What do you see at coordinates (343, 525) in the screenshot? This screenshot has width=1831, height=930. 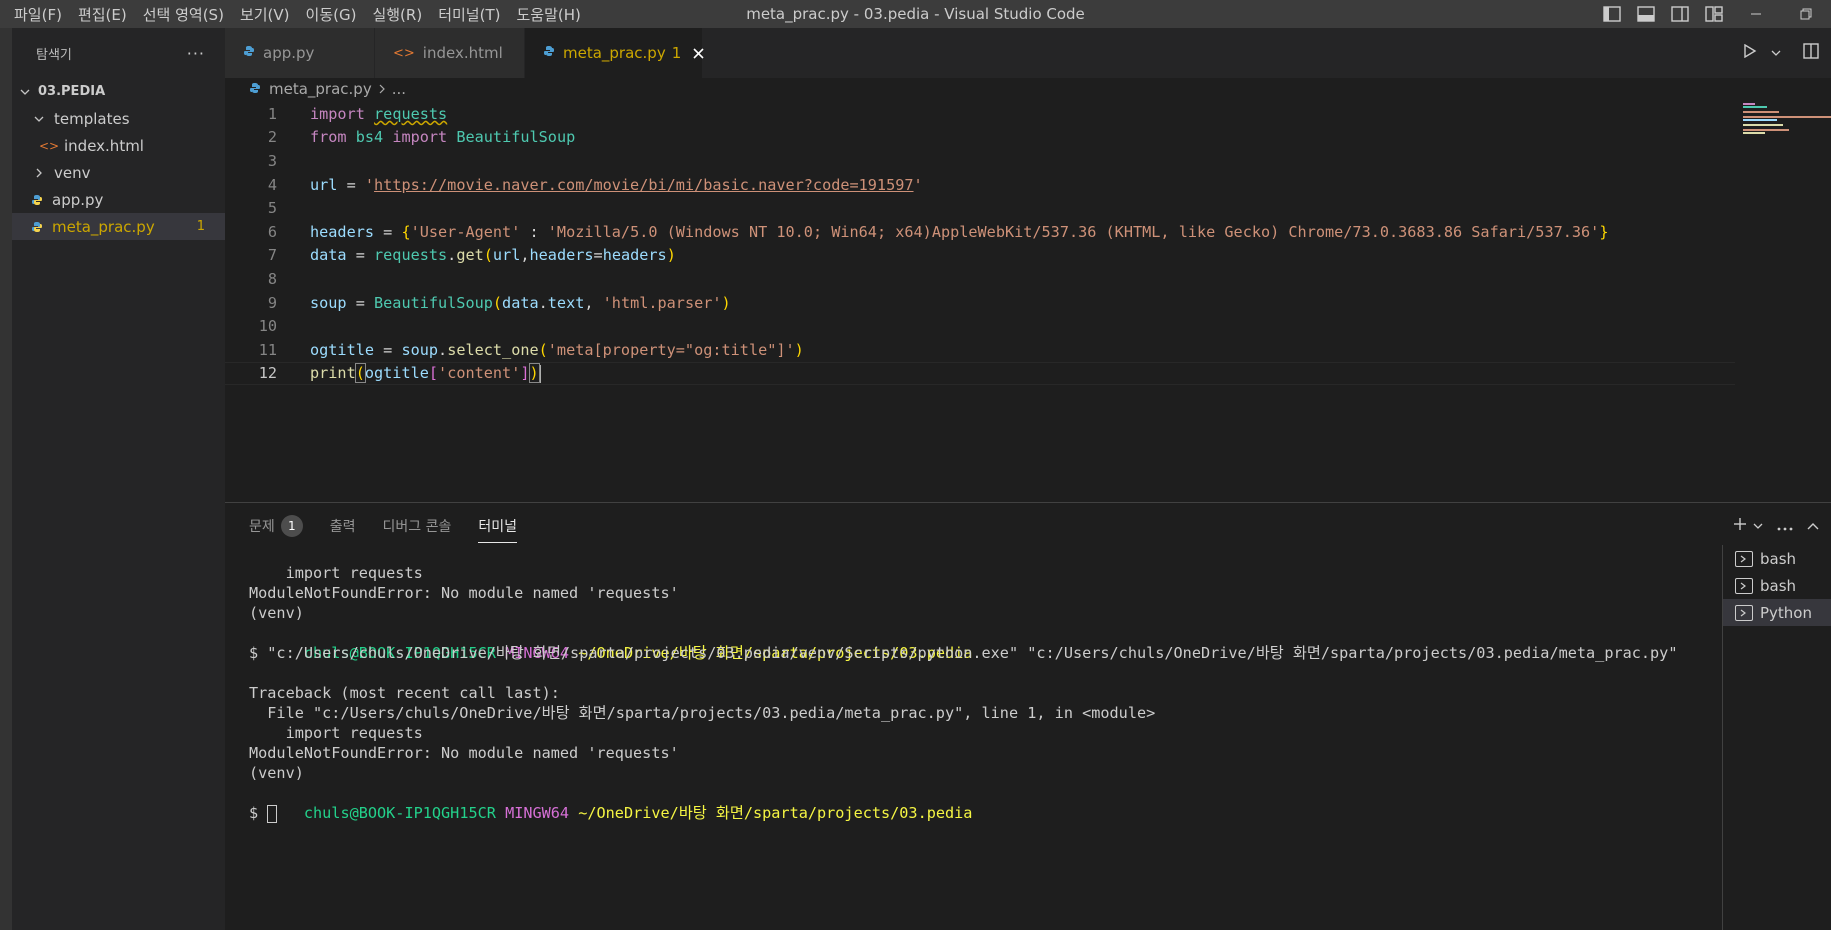 I see `tab-output: 출력` at bounding box center [343, 525].